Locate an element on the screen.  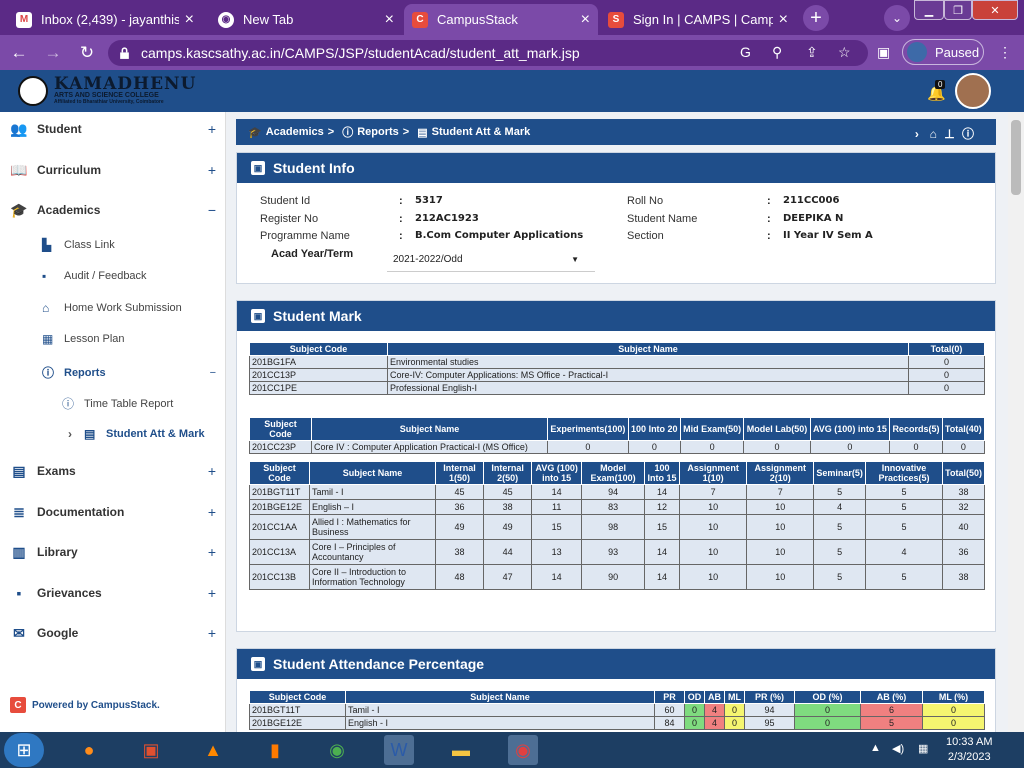
sidebar-item-audit-feedback: ▪ Audit / Feedback is located at coordinates (94, 276).